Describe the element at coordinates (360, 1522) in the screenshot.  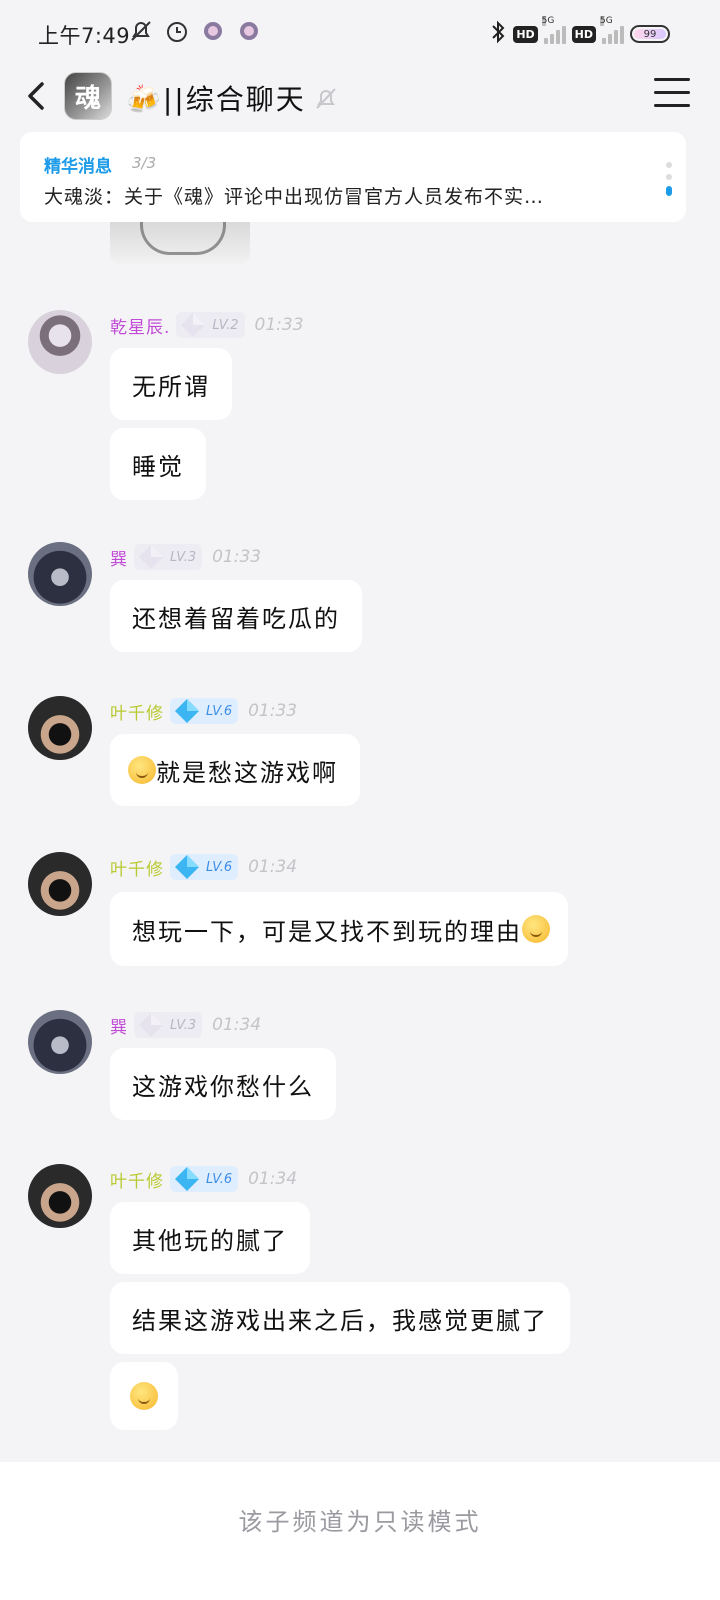
I see `readonly-notice: 该子频道为只读模式` at that location.